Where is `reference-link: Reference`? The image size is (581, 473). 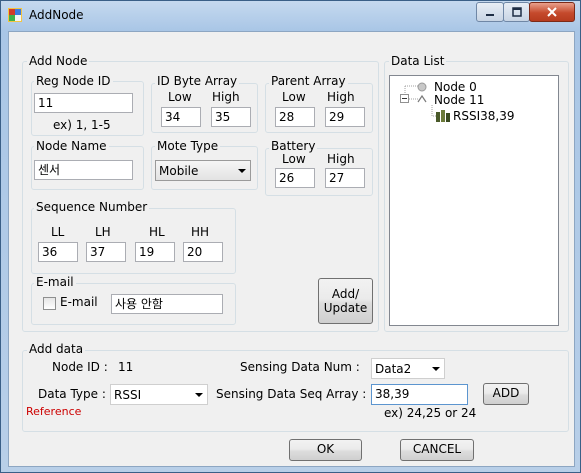
reference-link: Reference is located at coordinates (53, 411).